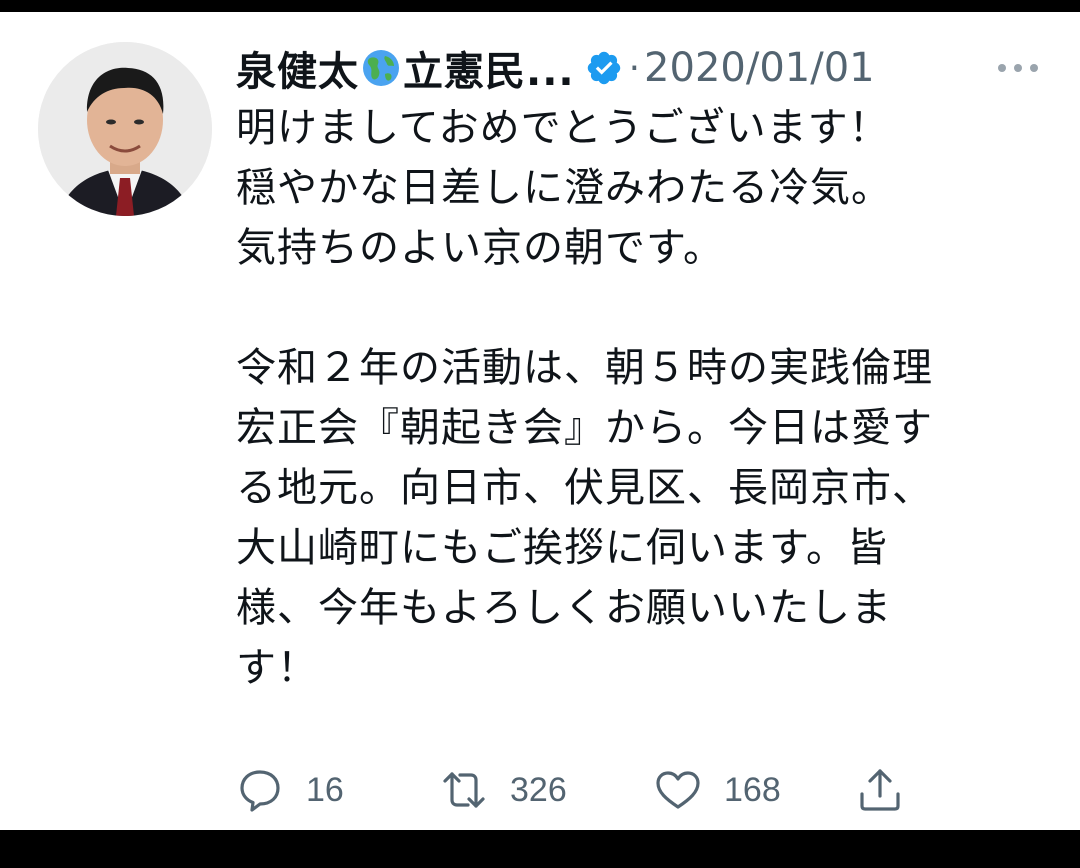 This screenshot has width=1080, height=868. Describe the element at coordinates (752, 789) in the screenshot. I see `like-count: 168` at that location.